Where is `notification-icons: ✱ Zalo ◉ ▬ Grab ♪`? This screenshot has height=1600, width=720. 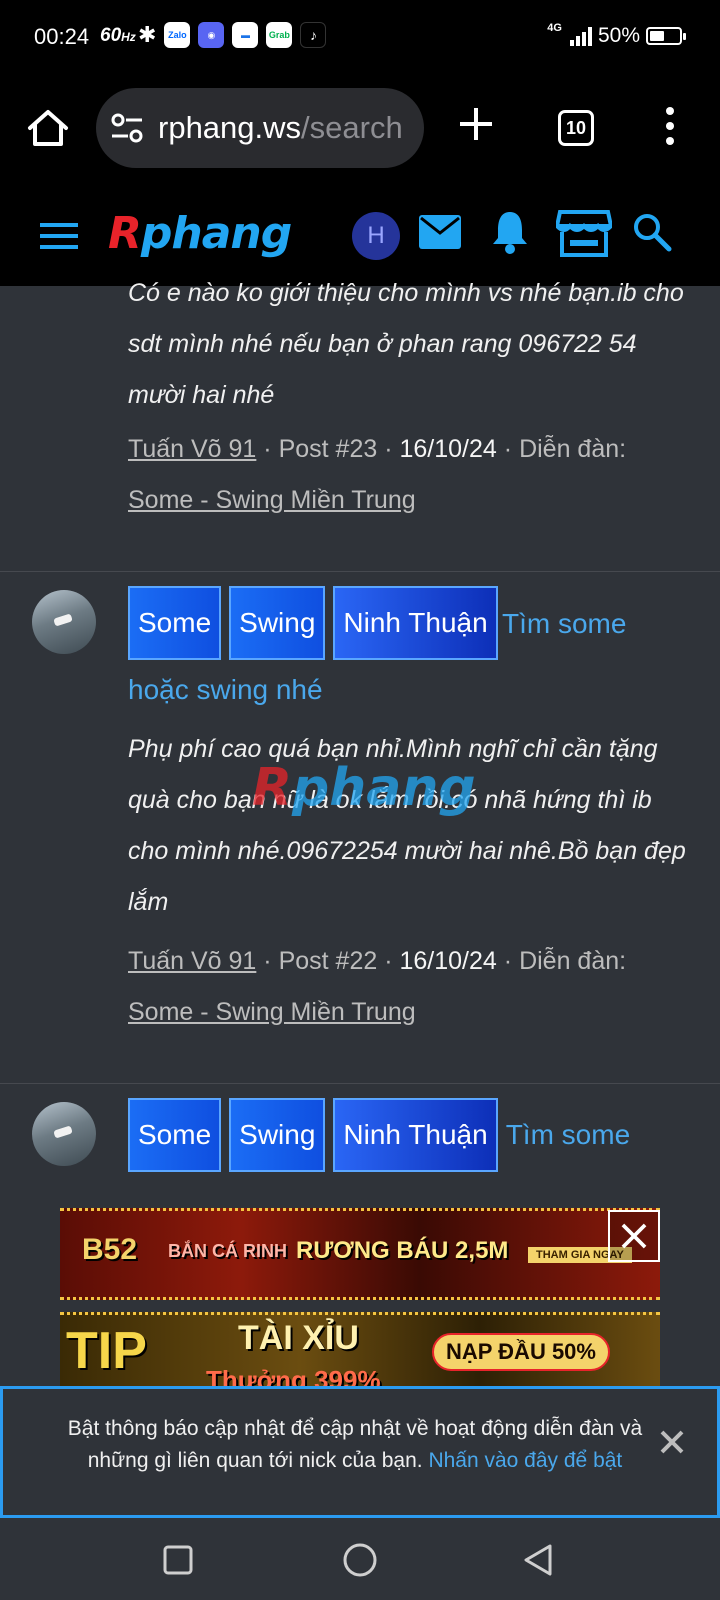 notification-icons: ✱ Zalo ◉ ▬ Grab ♪ is located at coordinates (232, 35).